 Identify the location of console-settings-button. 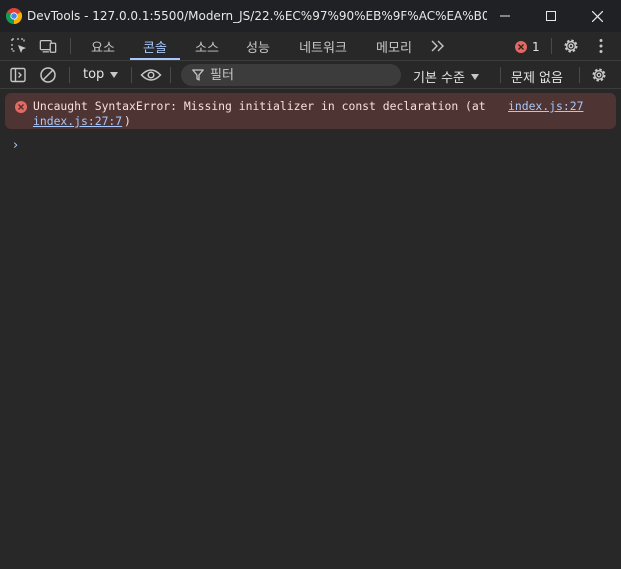
(599, 75).